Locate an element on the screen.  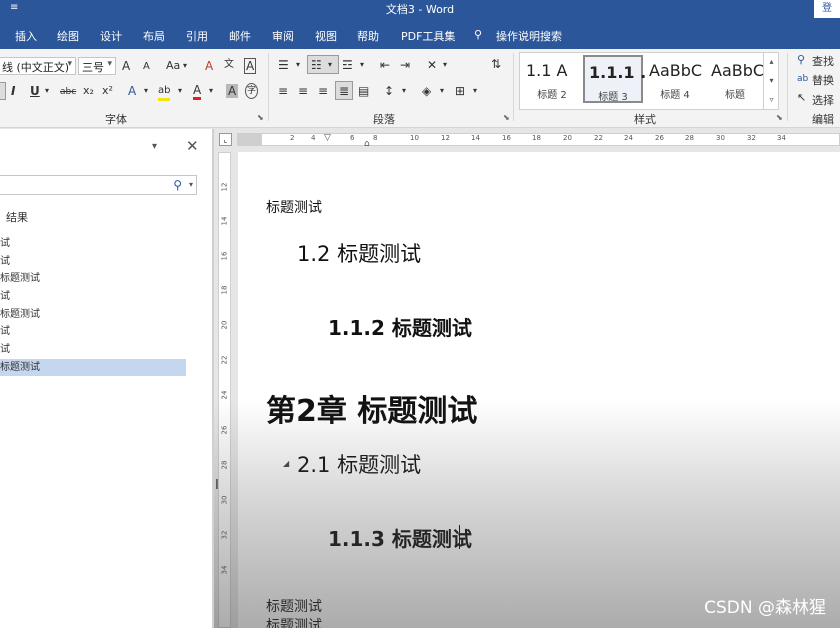
shading-icon: ◈ is located at coordinates (426, 91).